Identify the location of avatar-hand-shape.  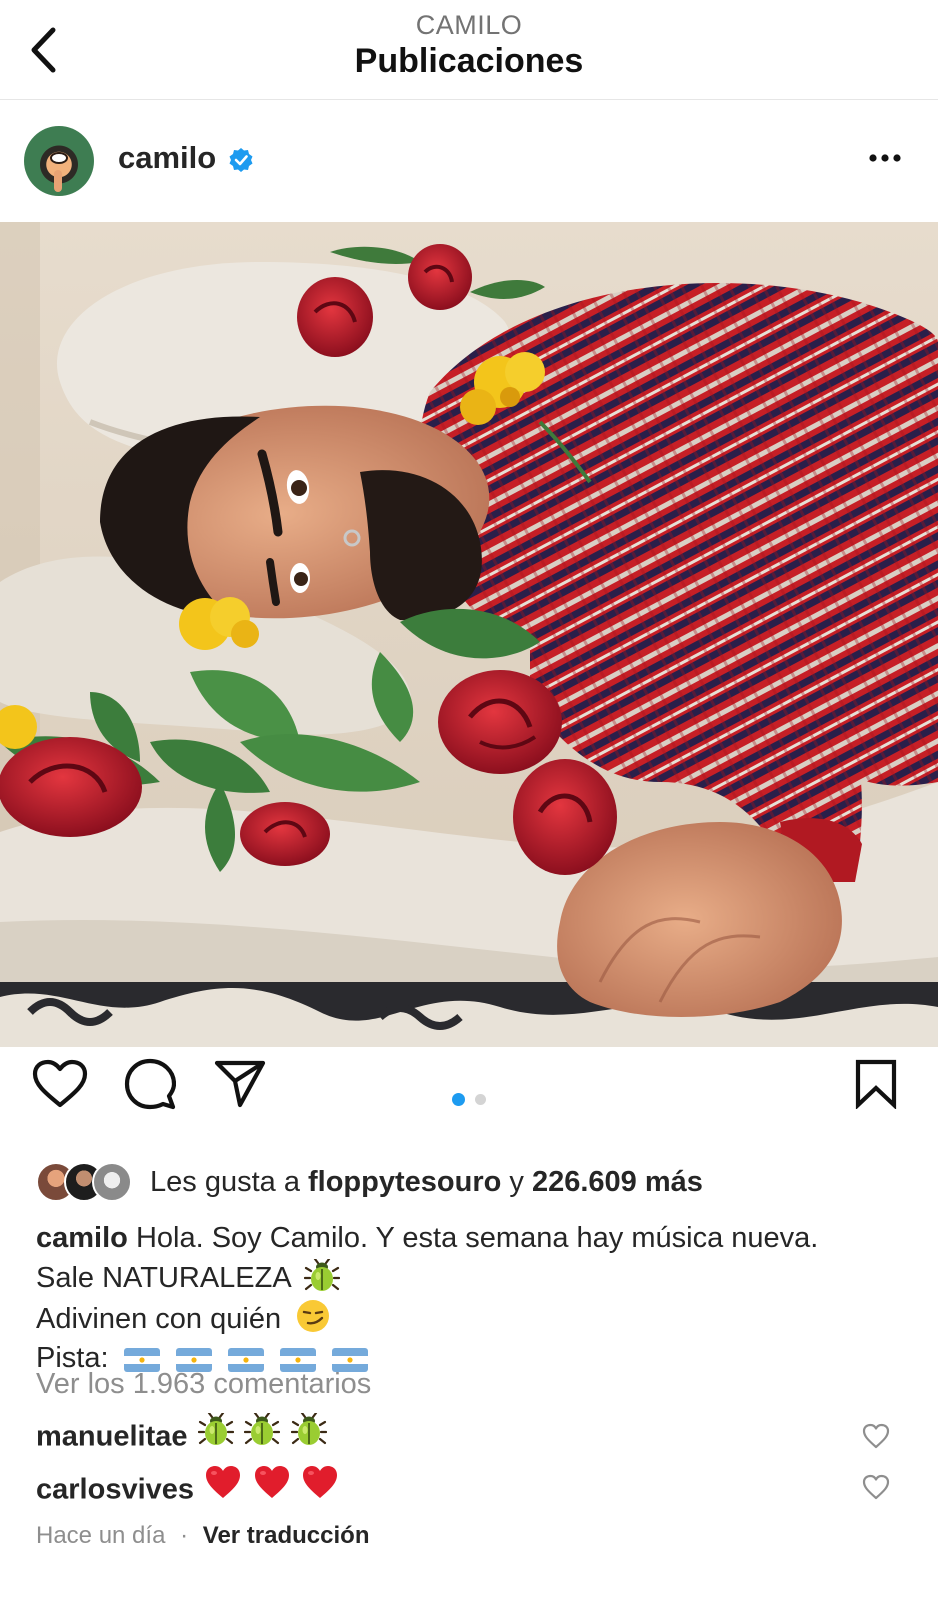
(58, 181).